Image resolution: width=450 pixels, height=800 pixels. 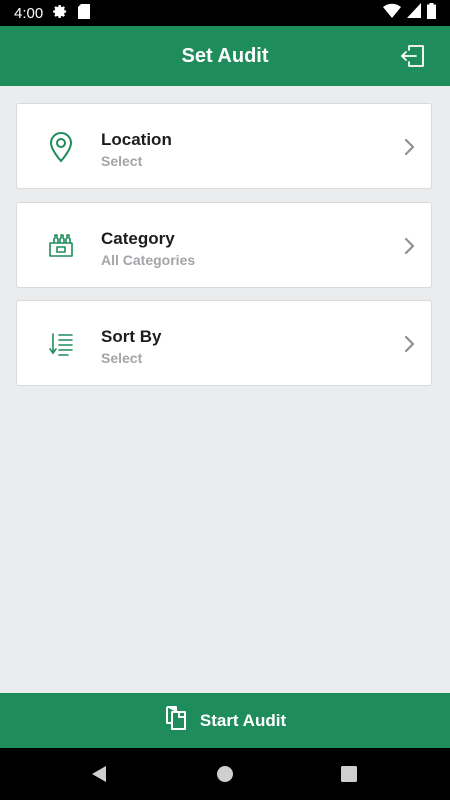 I want to click on signal-icon, so click(x=414, y=13).